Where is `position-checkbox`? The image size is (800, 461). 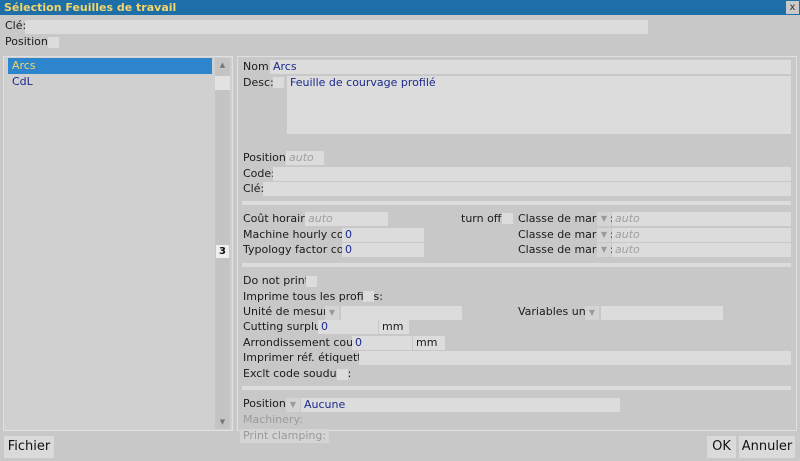
position-checkbox is located at coordinates (53, 42).